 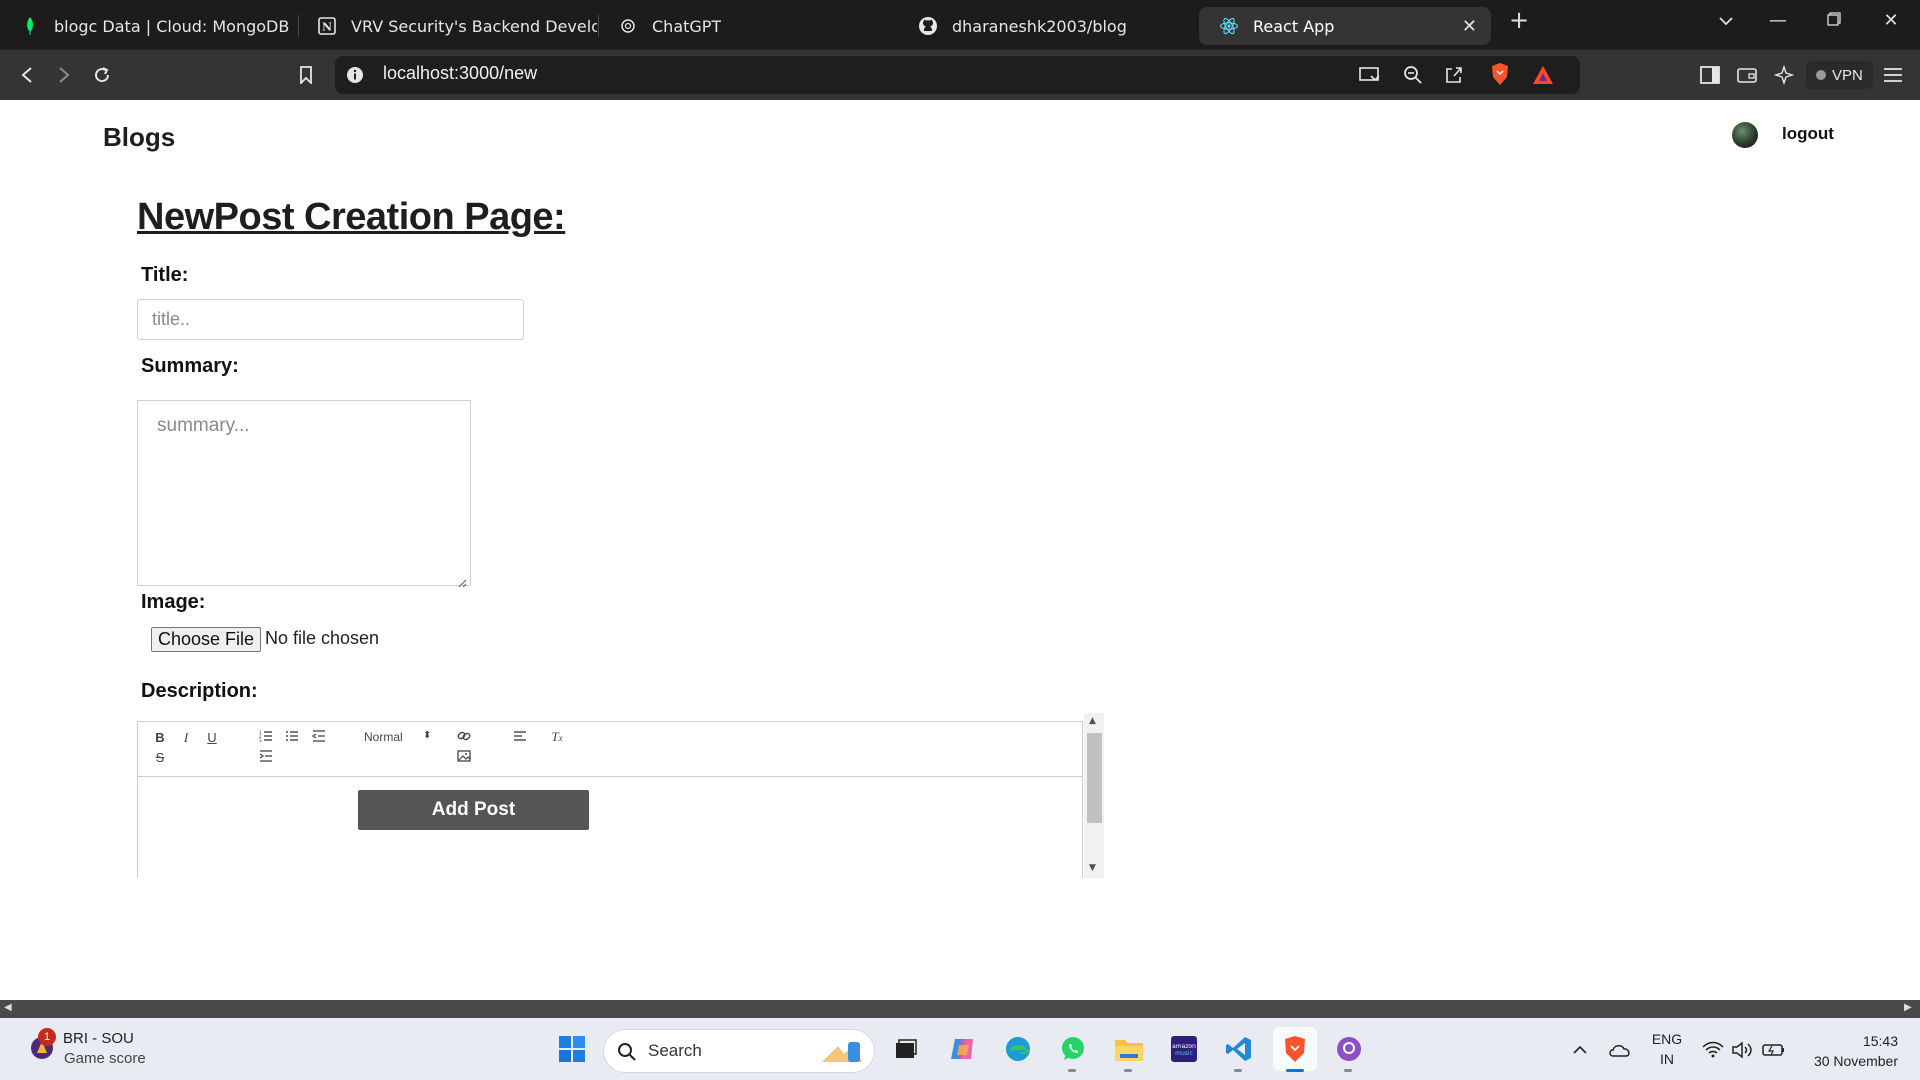 I want to click on file-explorer-icon, so click(x=1129, y=1049).